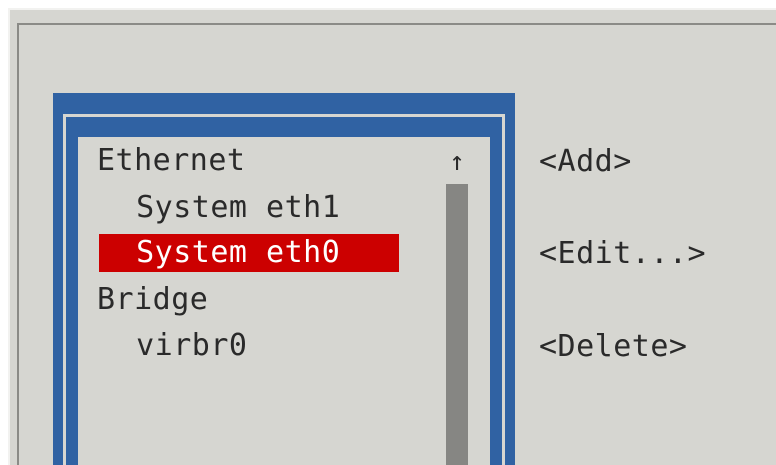 The height and width of the screenshot is (465, 776). What do you see at coordinates (238, 207) in the screenshot?
I see `list-item-label: System eth1` at bounding box center [238, 207].